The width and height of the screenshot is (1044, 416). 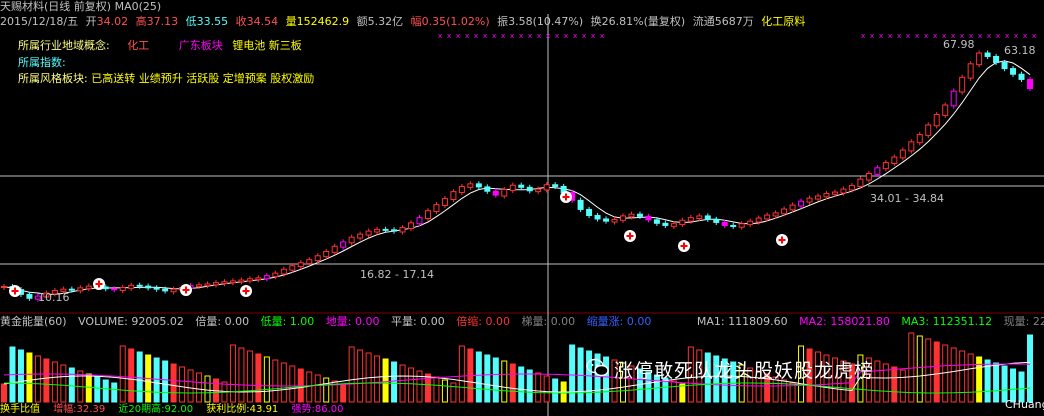 I want to click on vol-di2-value: 0.00, so click(x=367, y=321).